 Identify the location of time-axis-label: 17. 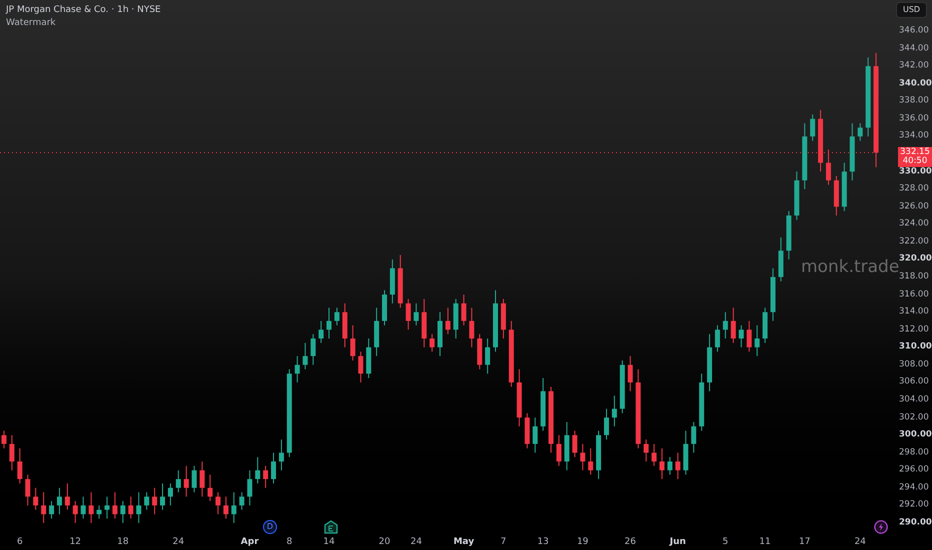
(804, 542).